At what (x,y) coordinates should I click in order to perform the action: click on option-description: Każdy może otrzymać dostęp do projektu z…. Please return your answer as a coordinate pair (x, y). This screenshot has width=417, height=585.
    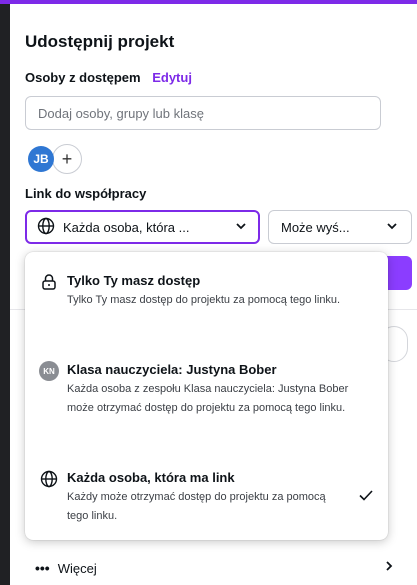
    Looking at the image, I should click on (196, 506).